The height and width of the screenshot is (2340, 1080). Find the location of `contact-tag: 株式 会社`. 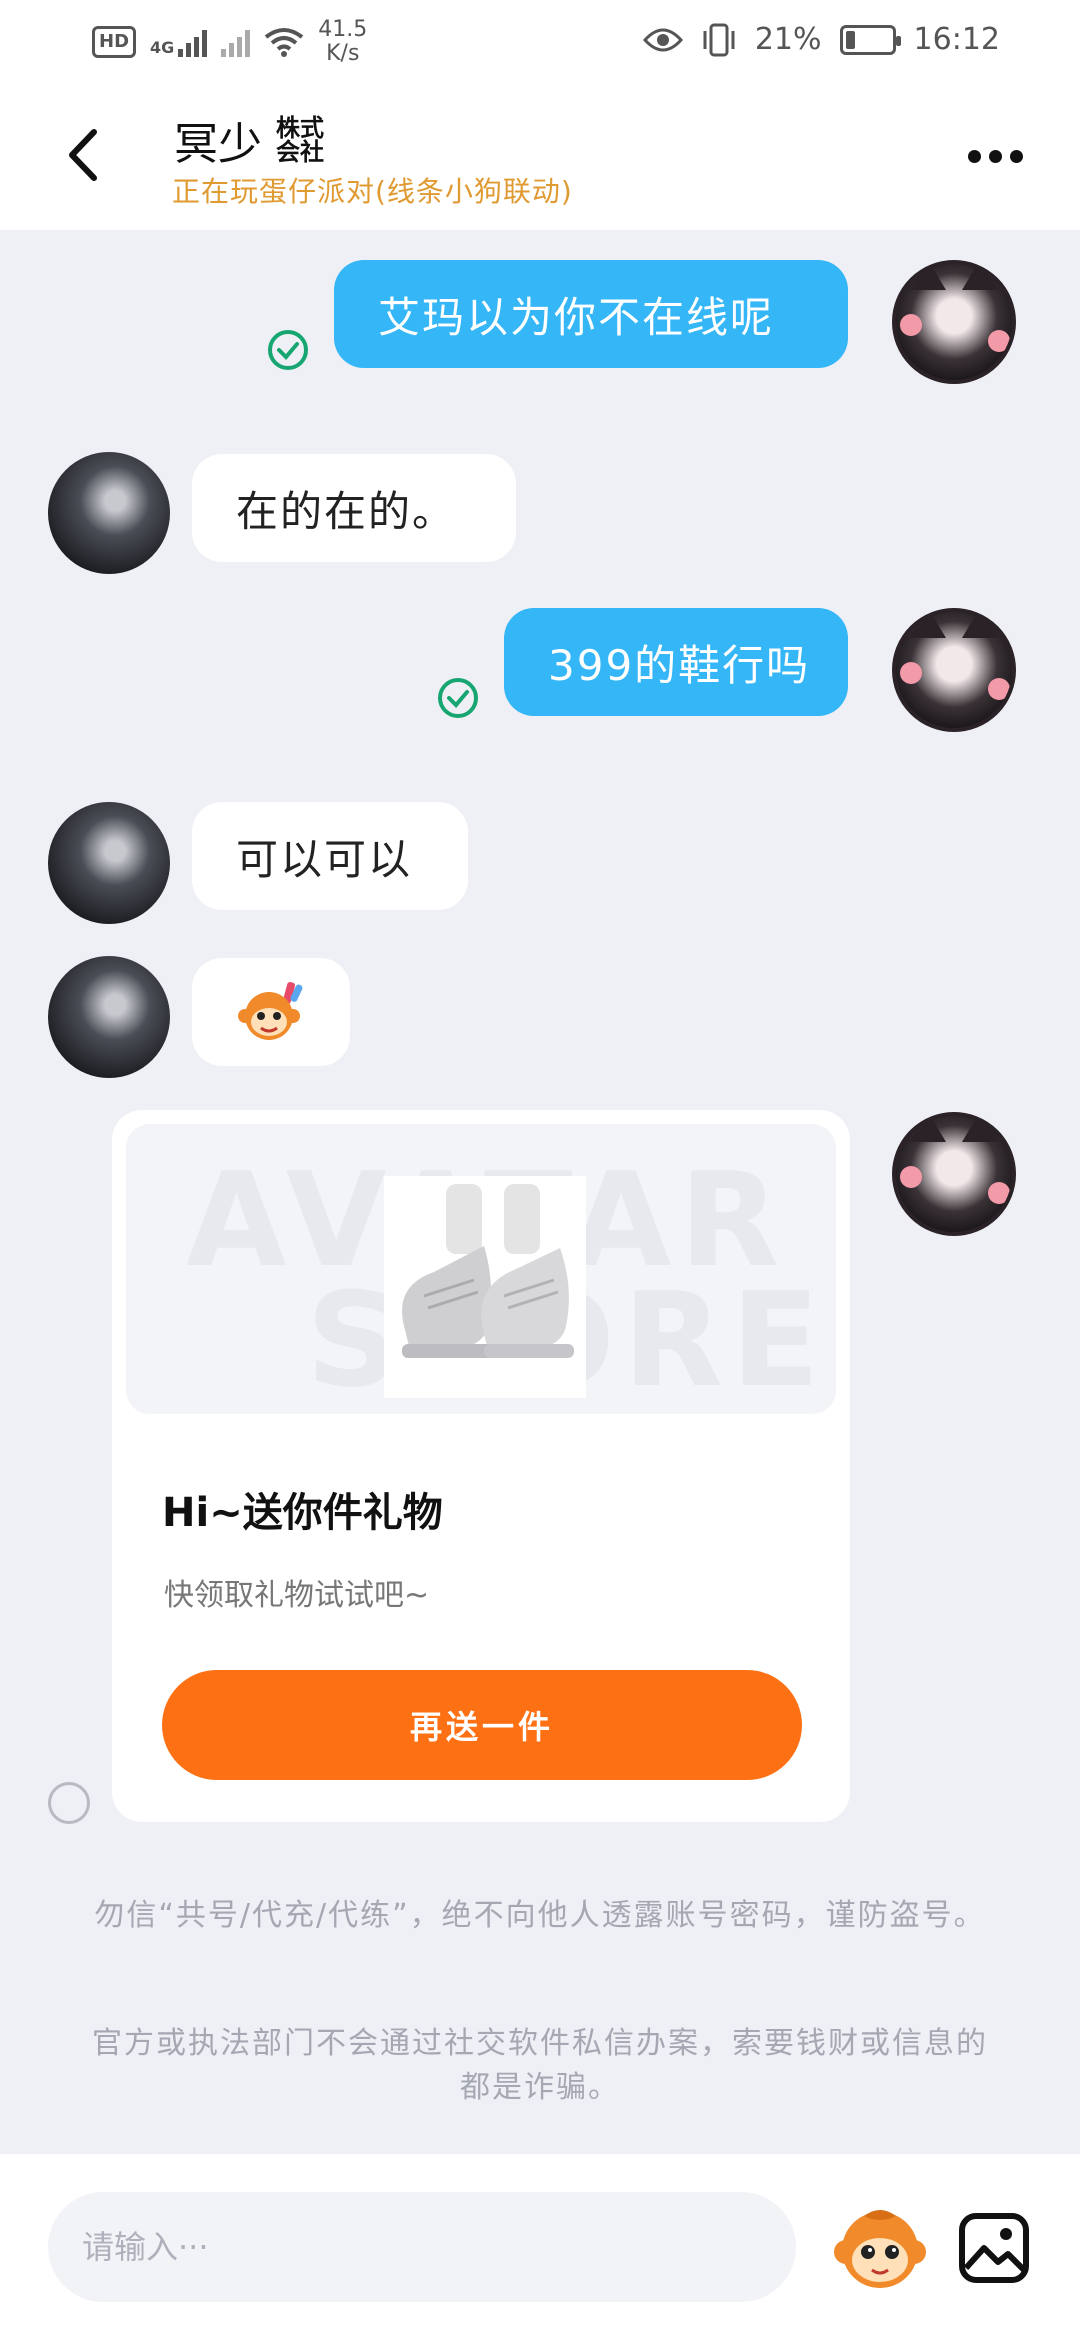

contact-tag: 株式 会社 is located at coordinates (300, 140).